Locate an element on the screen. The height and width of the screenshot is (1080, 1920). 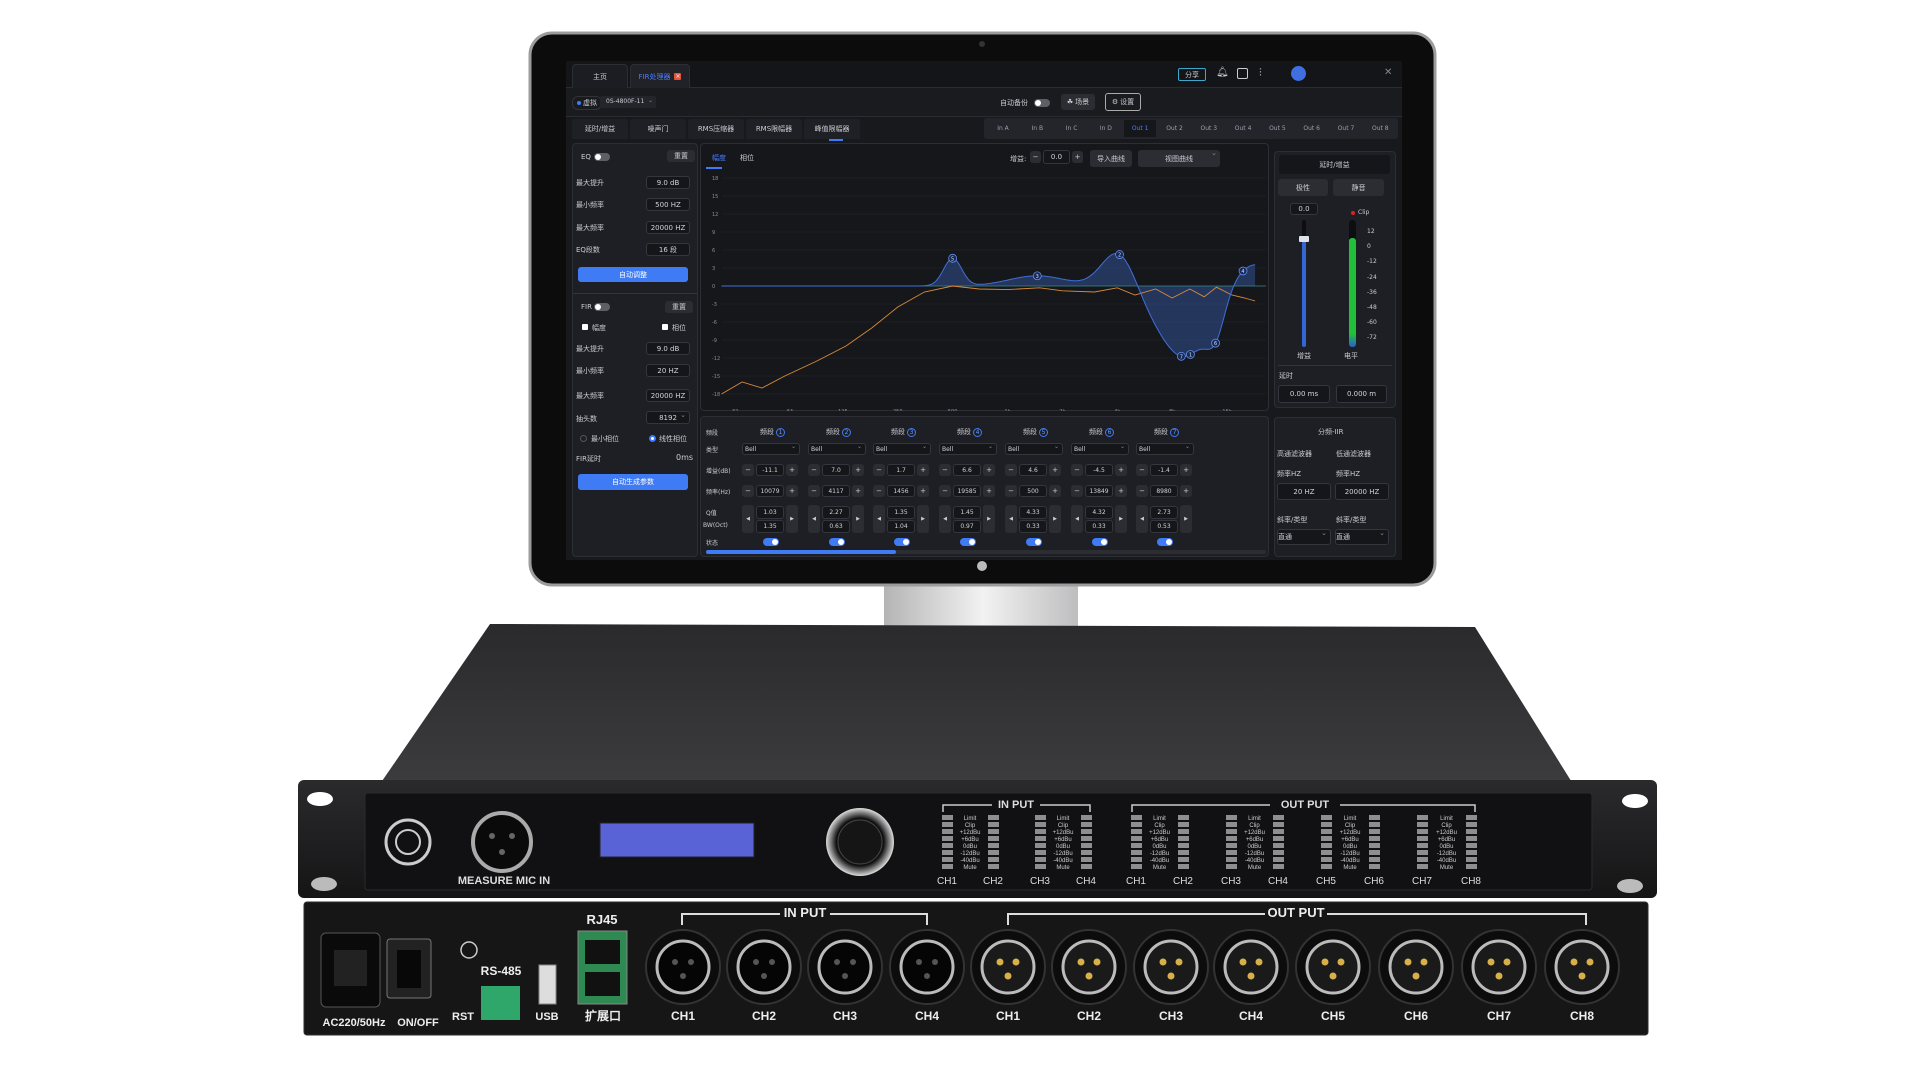
channel-tab: In A is located at coordinates (1003, 128).